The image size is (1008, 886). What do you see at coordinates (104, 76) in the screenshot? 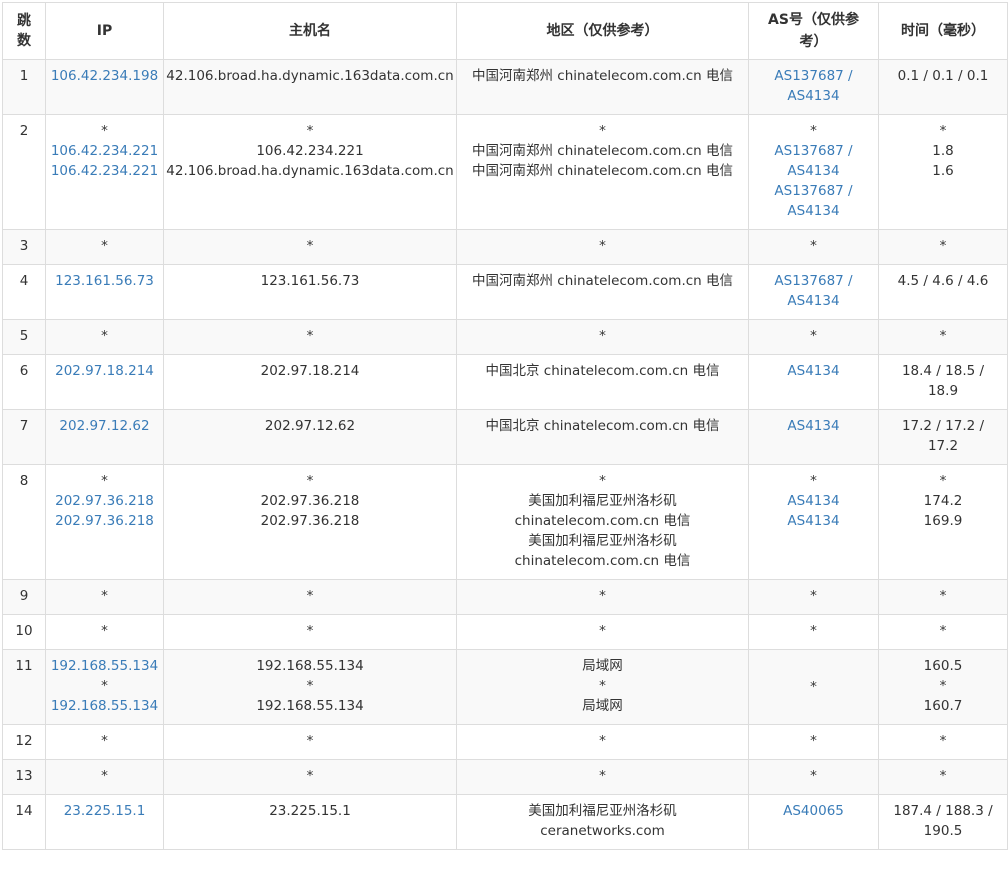
I see `ip-link: 106.42.234.198` at bounding box center [104, 76].